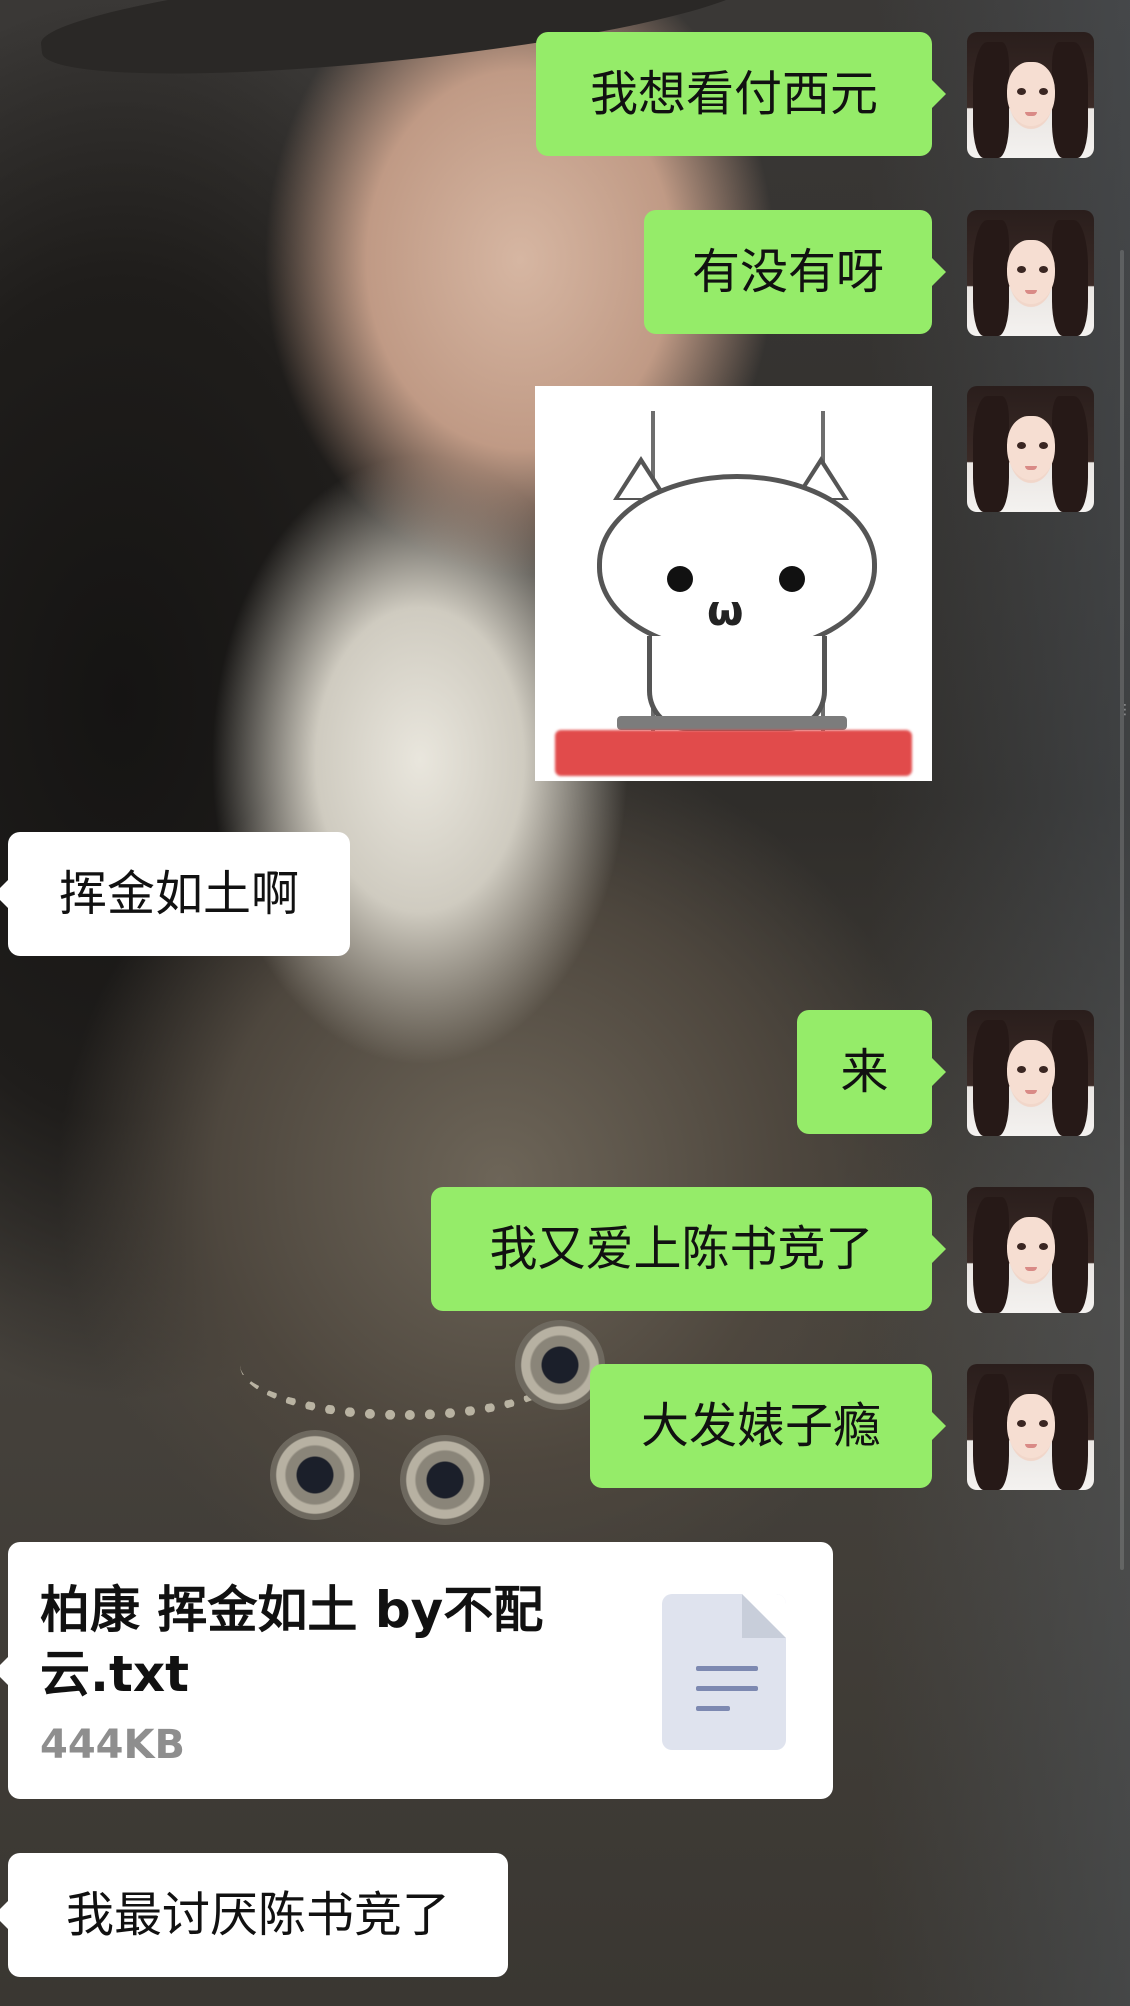 This screenshot has height=2006, width=1130. What do you see at coordinates (178, 894) in the screenshot?
I see `message-text: 挥金如土啊` at bounding box center [178, 894].